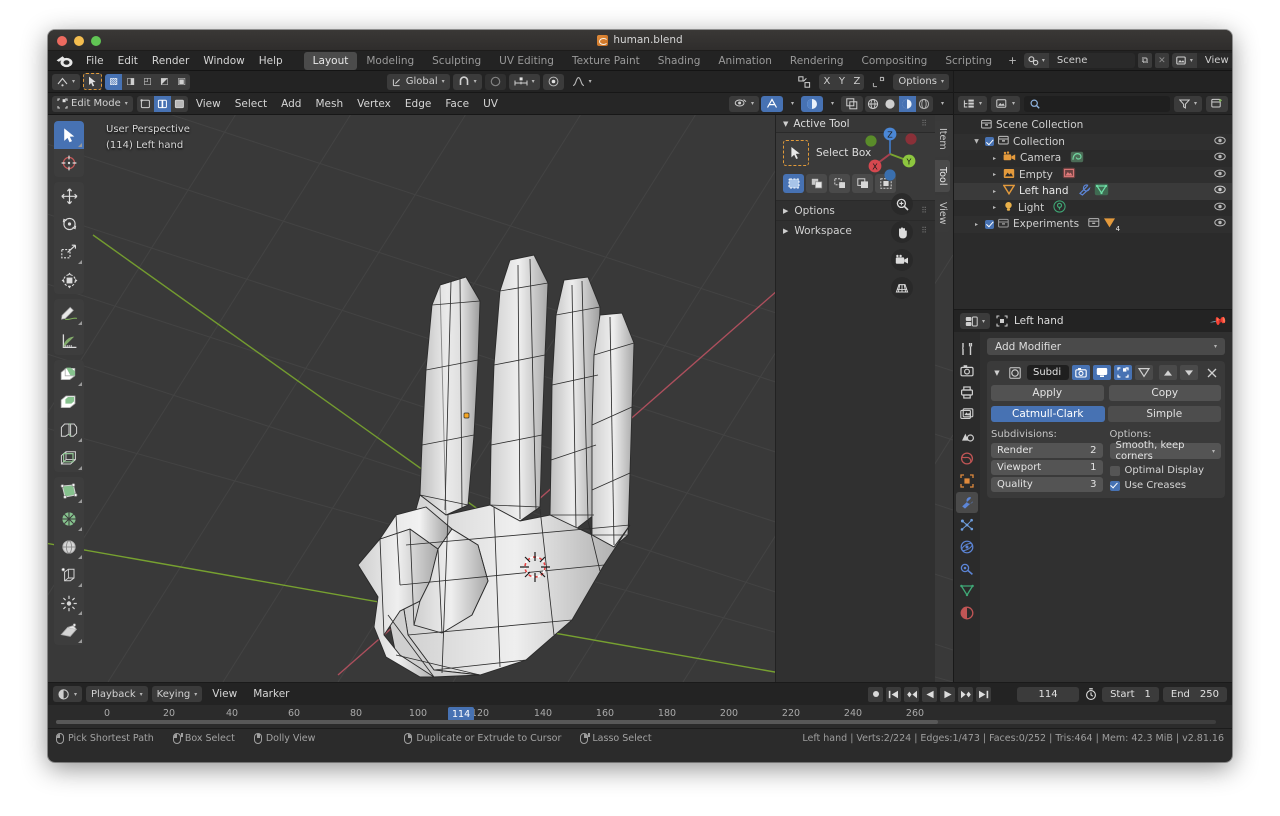 This screenshot has width=1280, height=816. What do you see at coordinates (490, 104) in the screenshot?
I see `viewport-menu-uv: UV` at bounding box center [490, 104].